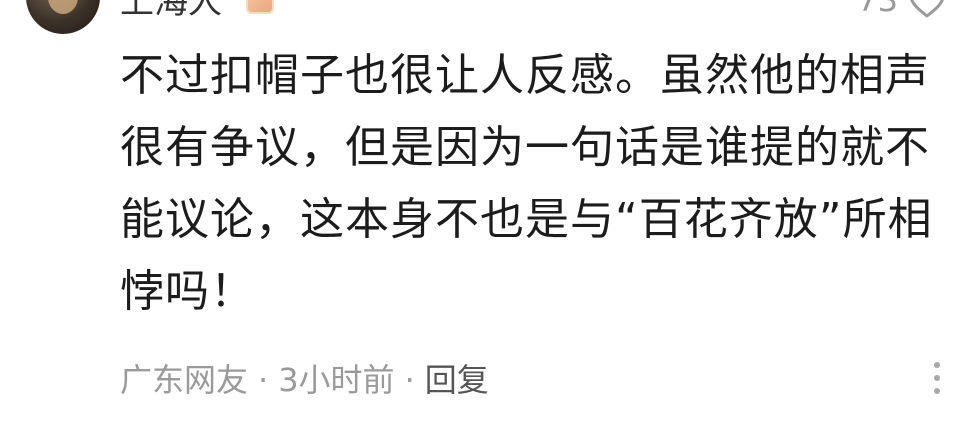  Describe the element at coordinates (171, 11) in the screenshot. I see `comment-author-name: 上海人` at that location.